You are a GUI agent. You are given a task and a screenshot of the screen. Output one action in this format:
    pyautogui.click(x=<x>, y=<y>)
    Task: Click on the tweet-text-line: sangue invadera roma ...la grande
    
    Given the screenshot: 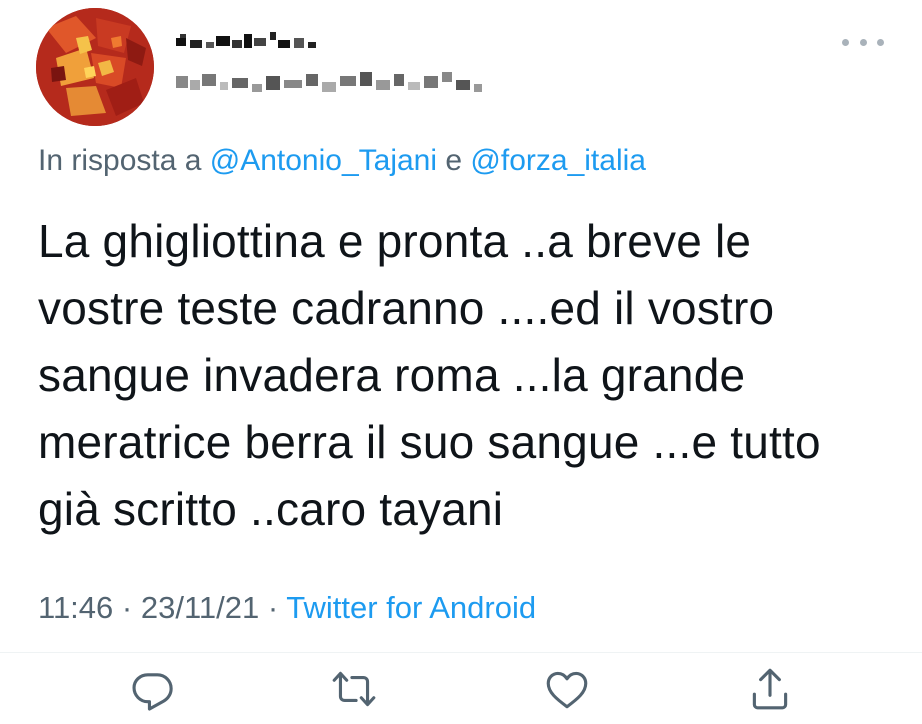 What is the action you would take?
    pyautogui.click(x=392, y=375)
    